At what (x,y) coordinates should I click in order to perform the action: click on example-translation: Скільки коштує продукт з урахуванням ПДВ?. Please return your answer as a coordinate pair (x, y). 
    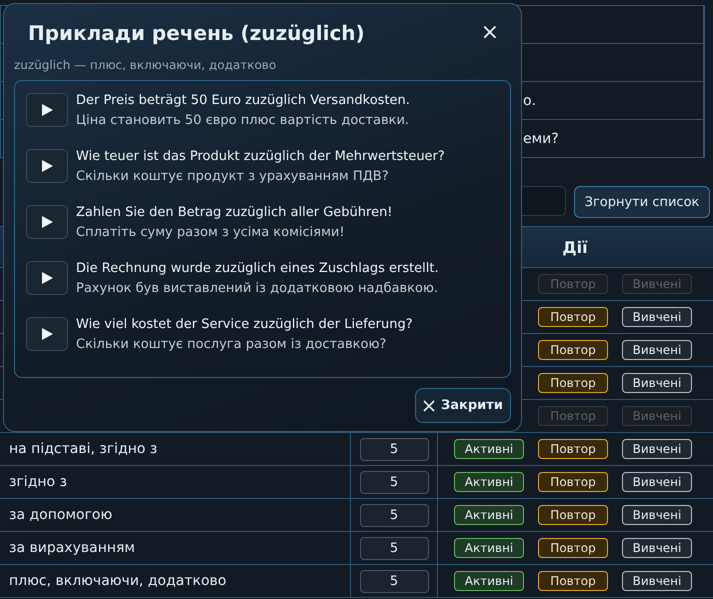
    Looking at the image, I should click on (233, 176).